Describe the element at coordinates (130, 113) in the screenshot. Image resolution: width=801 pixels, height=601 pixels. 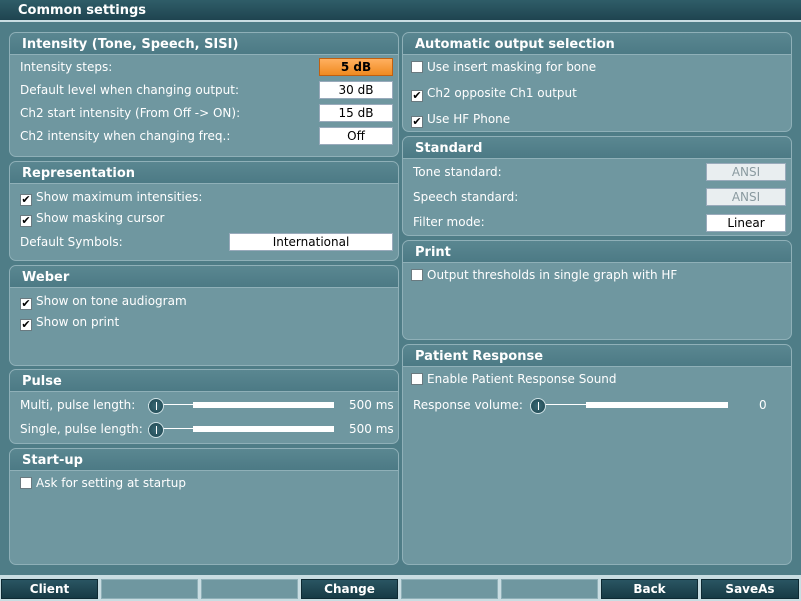
I see `ch2-start-label: Ch2 start intensity (From Off -> ON):` at that location.